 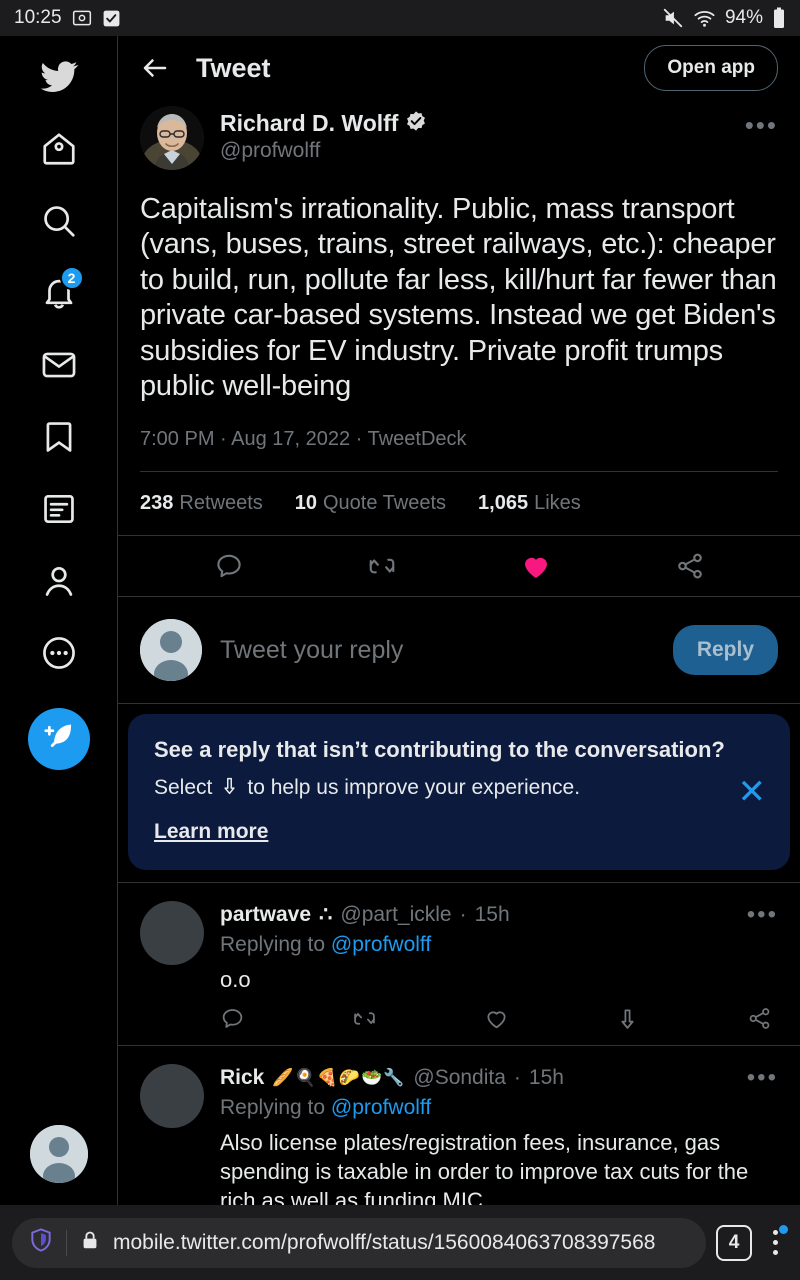 I want to click on reply-handle: @Sondita, so click(x=459, y=1077).